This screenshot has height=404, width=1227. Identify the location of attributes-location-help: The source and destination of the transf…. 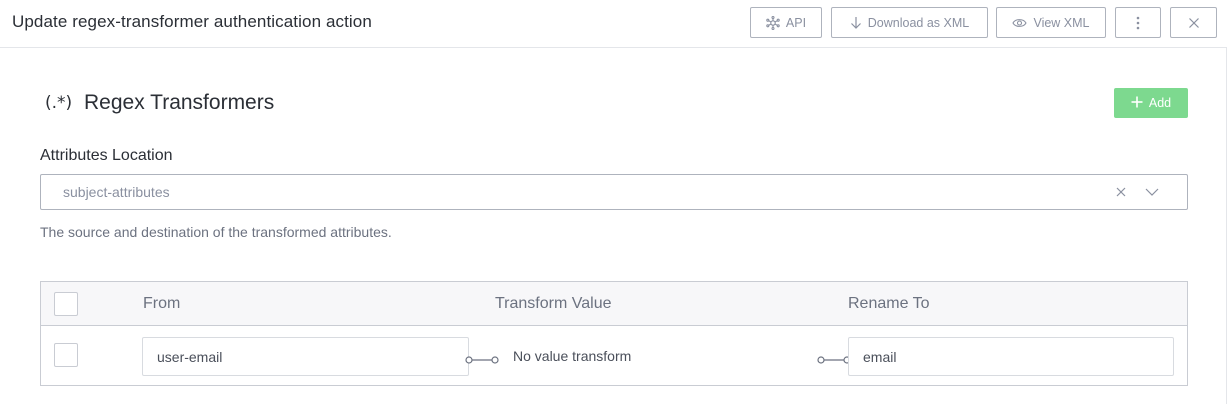
(216, 232).